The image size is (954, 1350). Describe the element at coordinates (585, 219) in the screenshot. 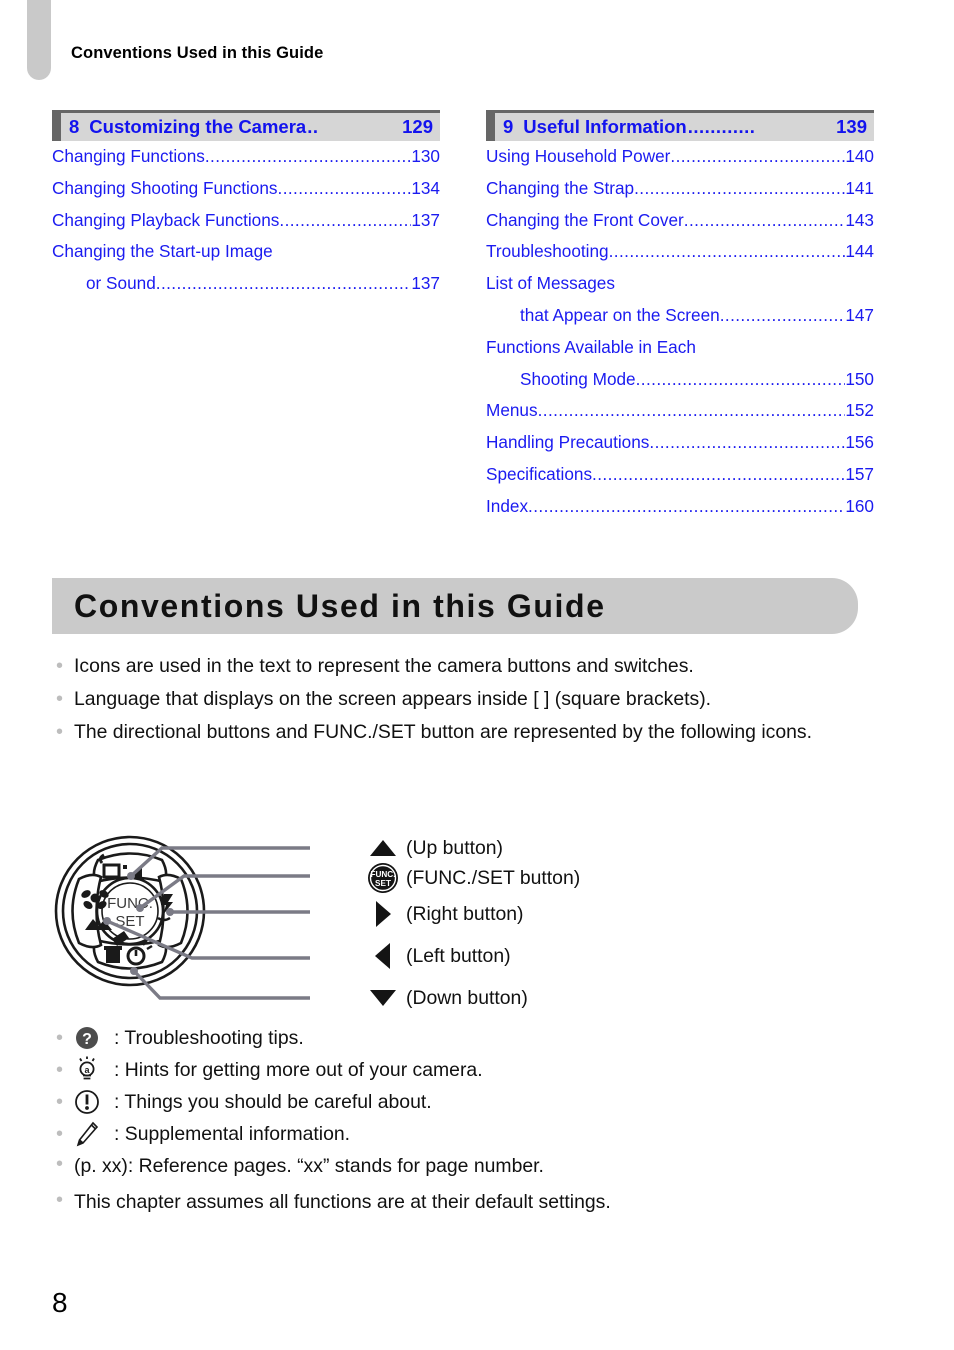

I see `toc-entry-label: Changing the Front Cover` at that location.